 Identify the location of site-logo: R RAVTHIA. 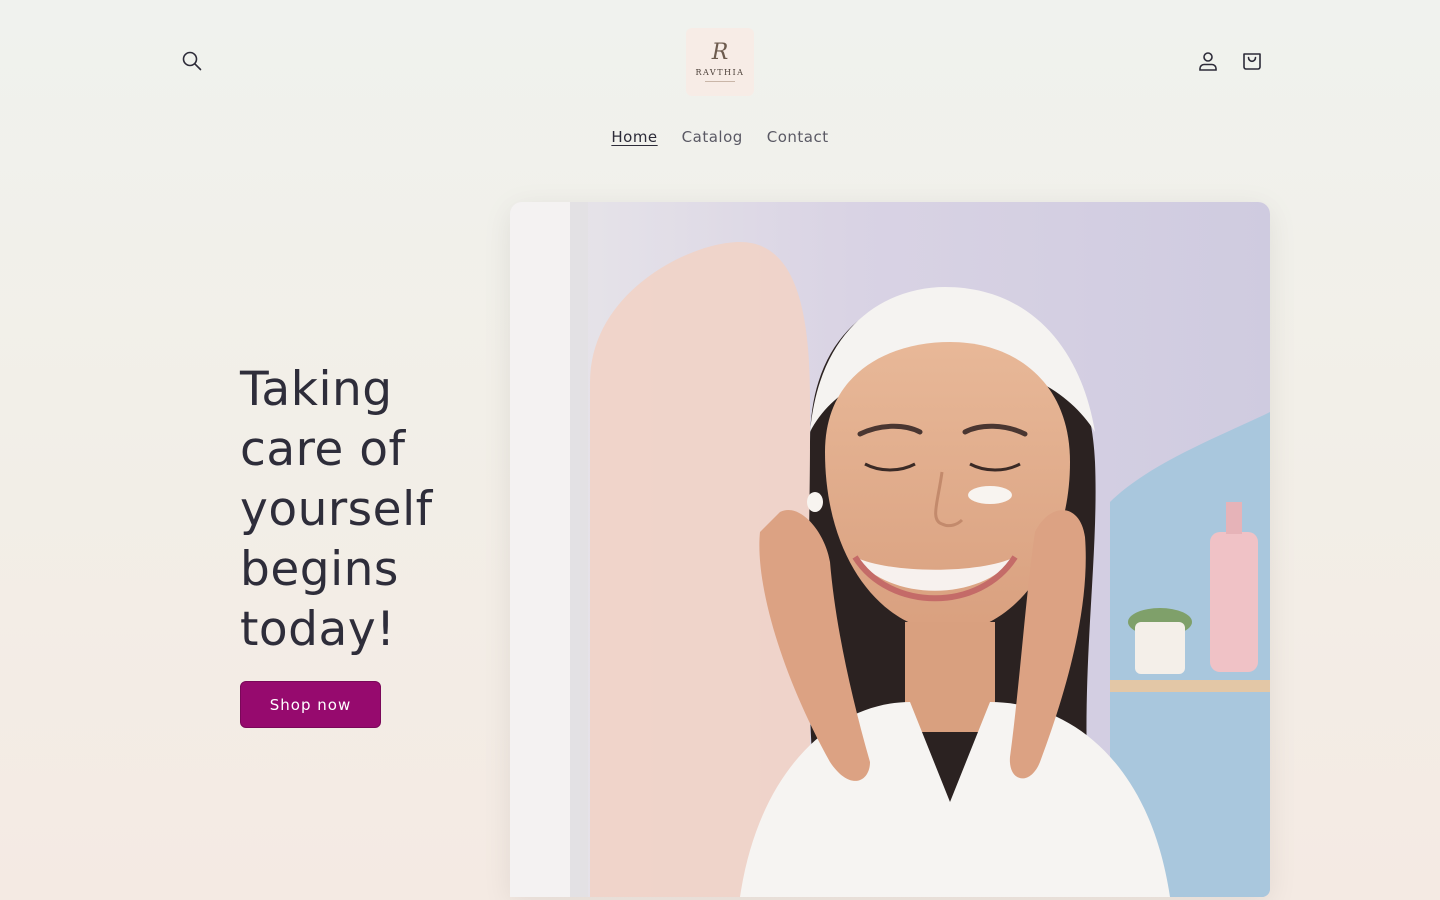
(720, 62).